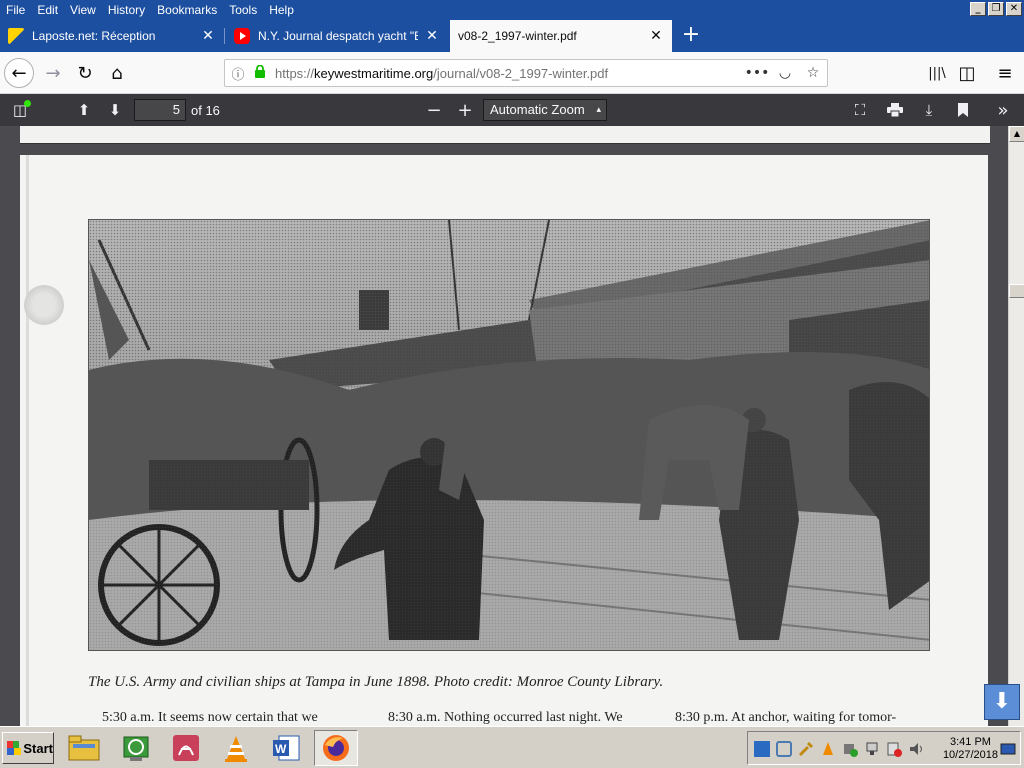 The width and height of the screenshot is (1024, 768). What do you see at coordinates (160, 110) in the screenshot?
I see `page-number-input: 5` at bounding box center [160, 110].